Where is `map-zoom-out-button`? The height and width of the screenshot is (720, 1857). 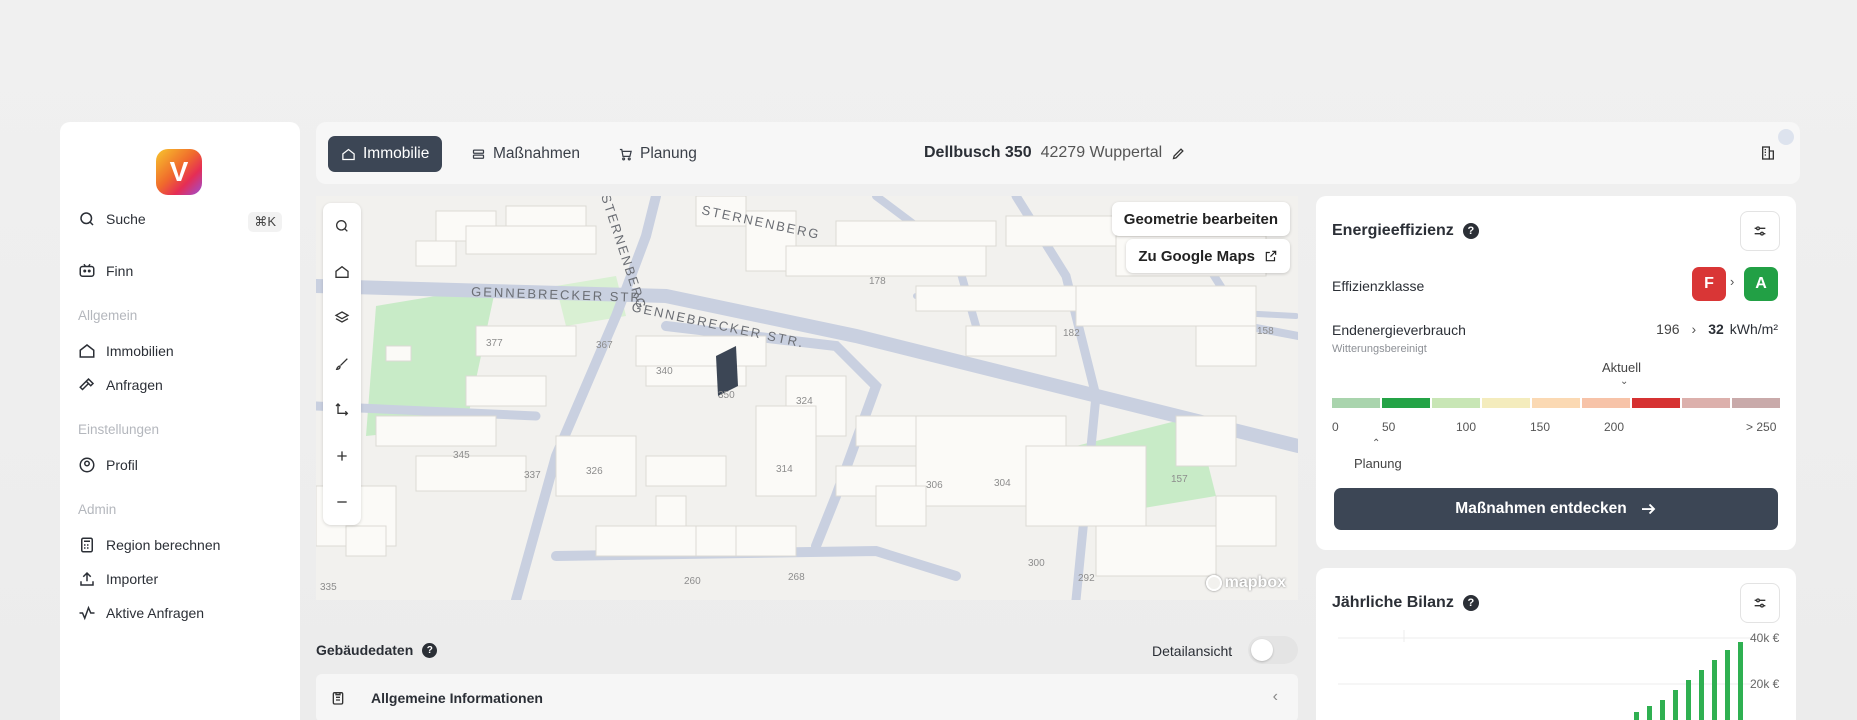
map-zoom-out-button is located at coordinates (342, 502).